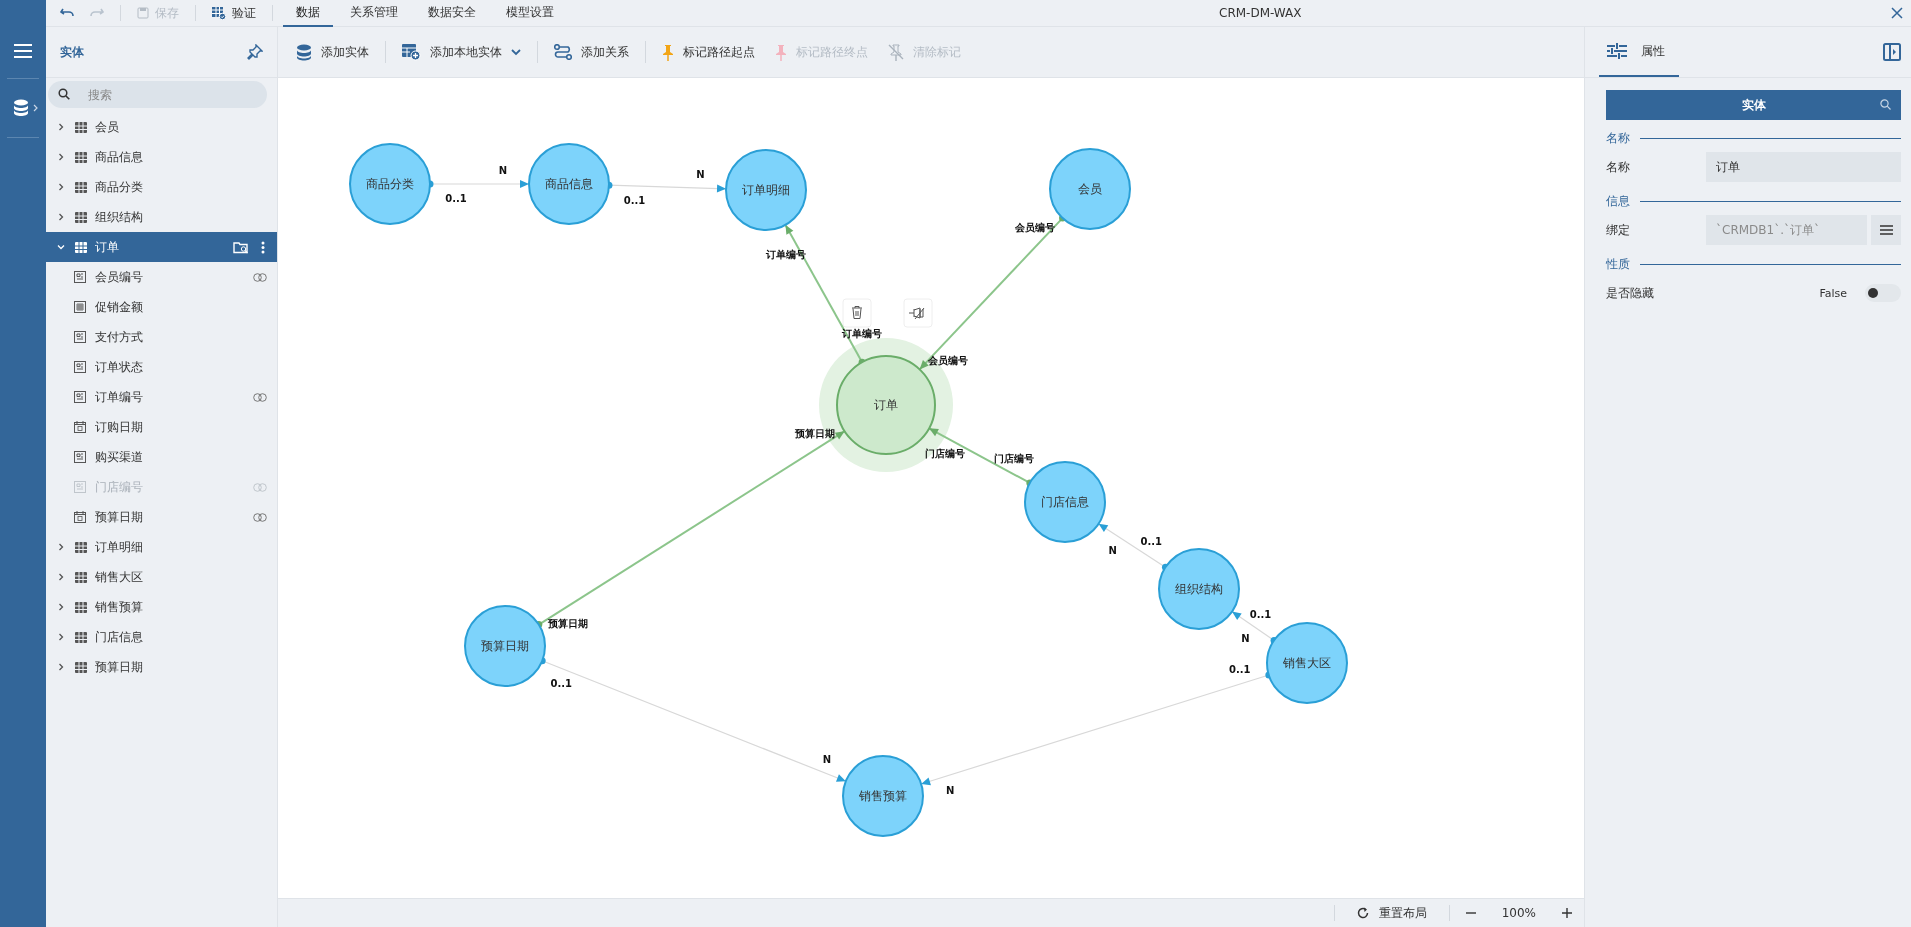  I want to click on number-field-icon, so click(80, 307).